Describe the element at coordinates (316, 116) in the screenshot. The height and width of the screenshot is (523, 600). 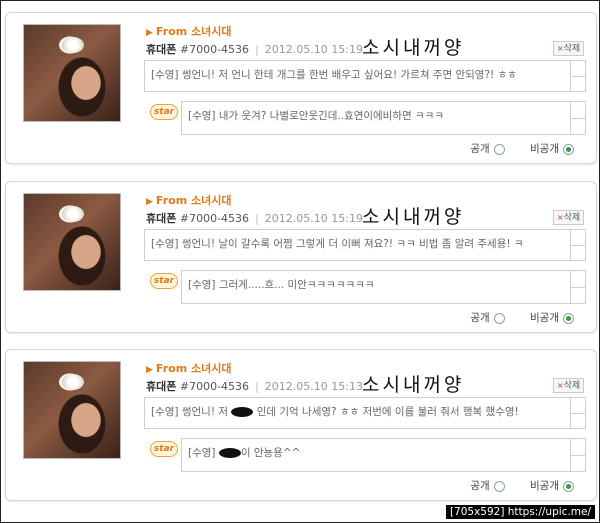
I see `reply-text: [수영] 내가 웃겨? 나별로안웃긴데..효연이에비하면 ㅋㅋㅋ` at that location.